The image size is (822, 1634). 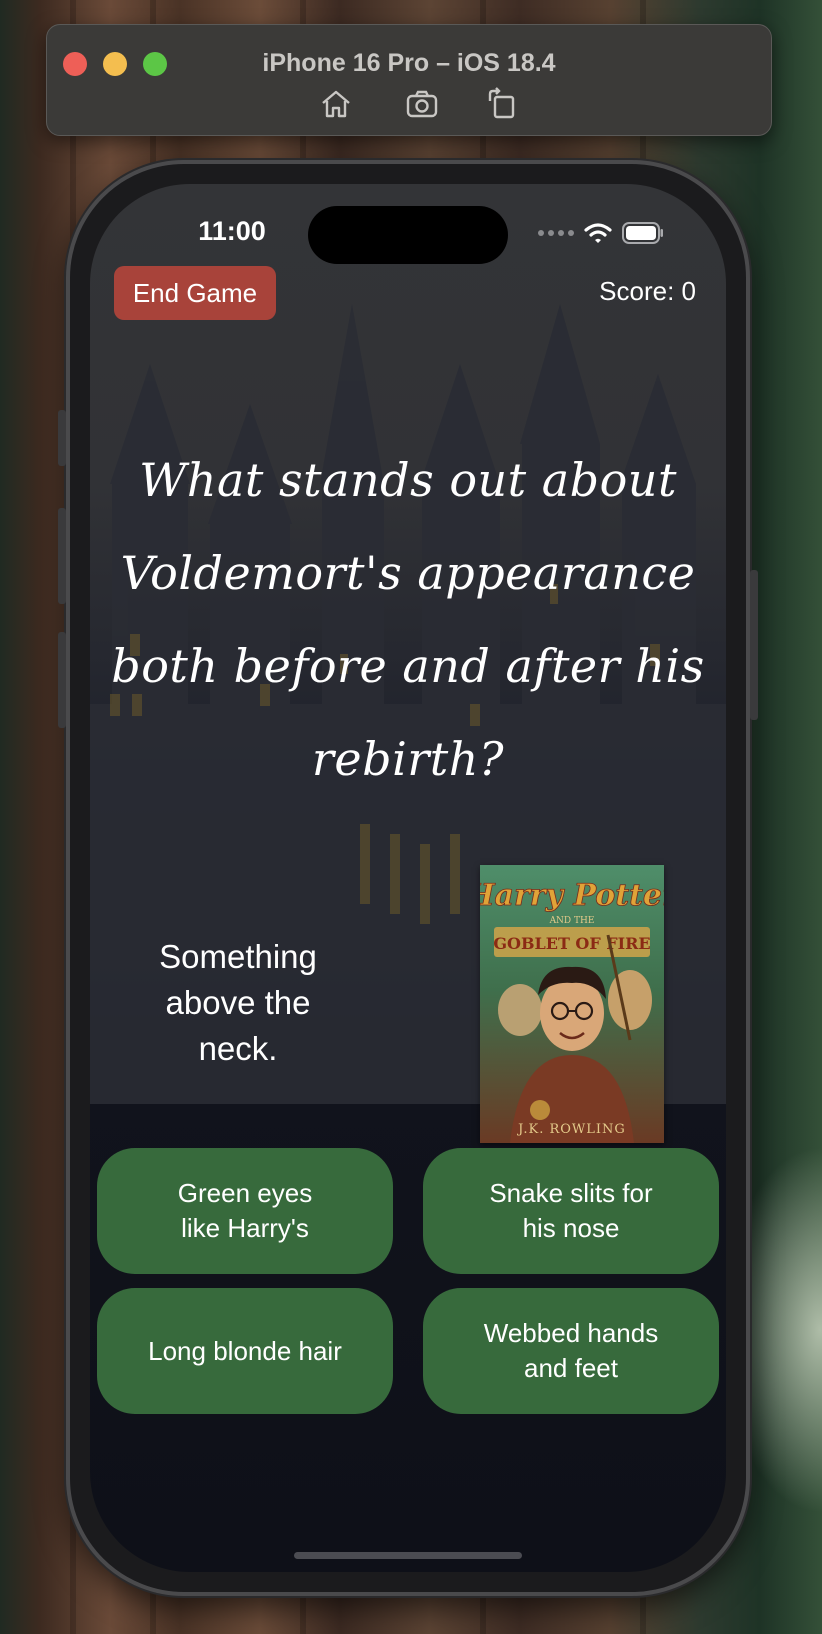 I want to click on score-label: Score: 0, so click(x=647, y=291).